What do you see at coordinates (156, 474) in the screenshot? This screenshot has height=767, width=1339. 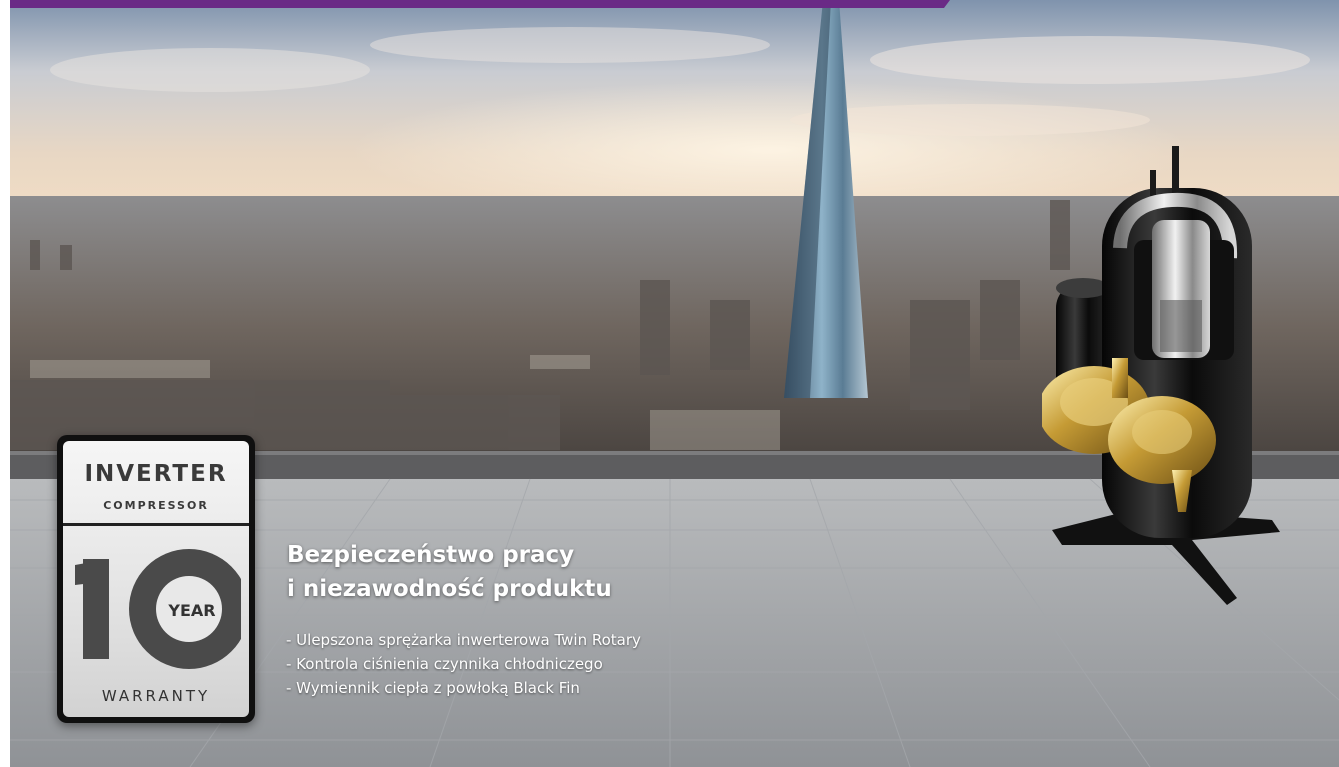 I see `badge-title: INVERTER` at bounding box center [156, 474].